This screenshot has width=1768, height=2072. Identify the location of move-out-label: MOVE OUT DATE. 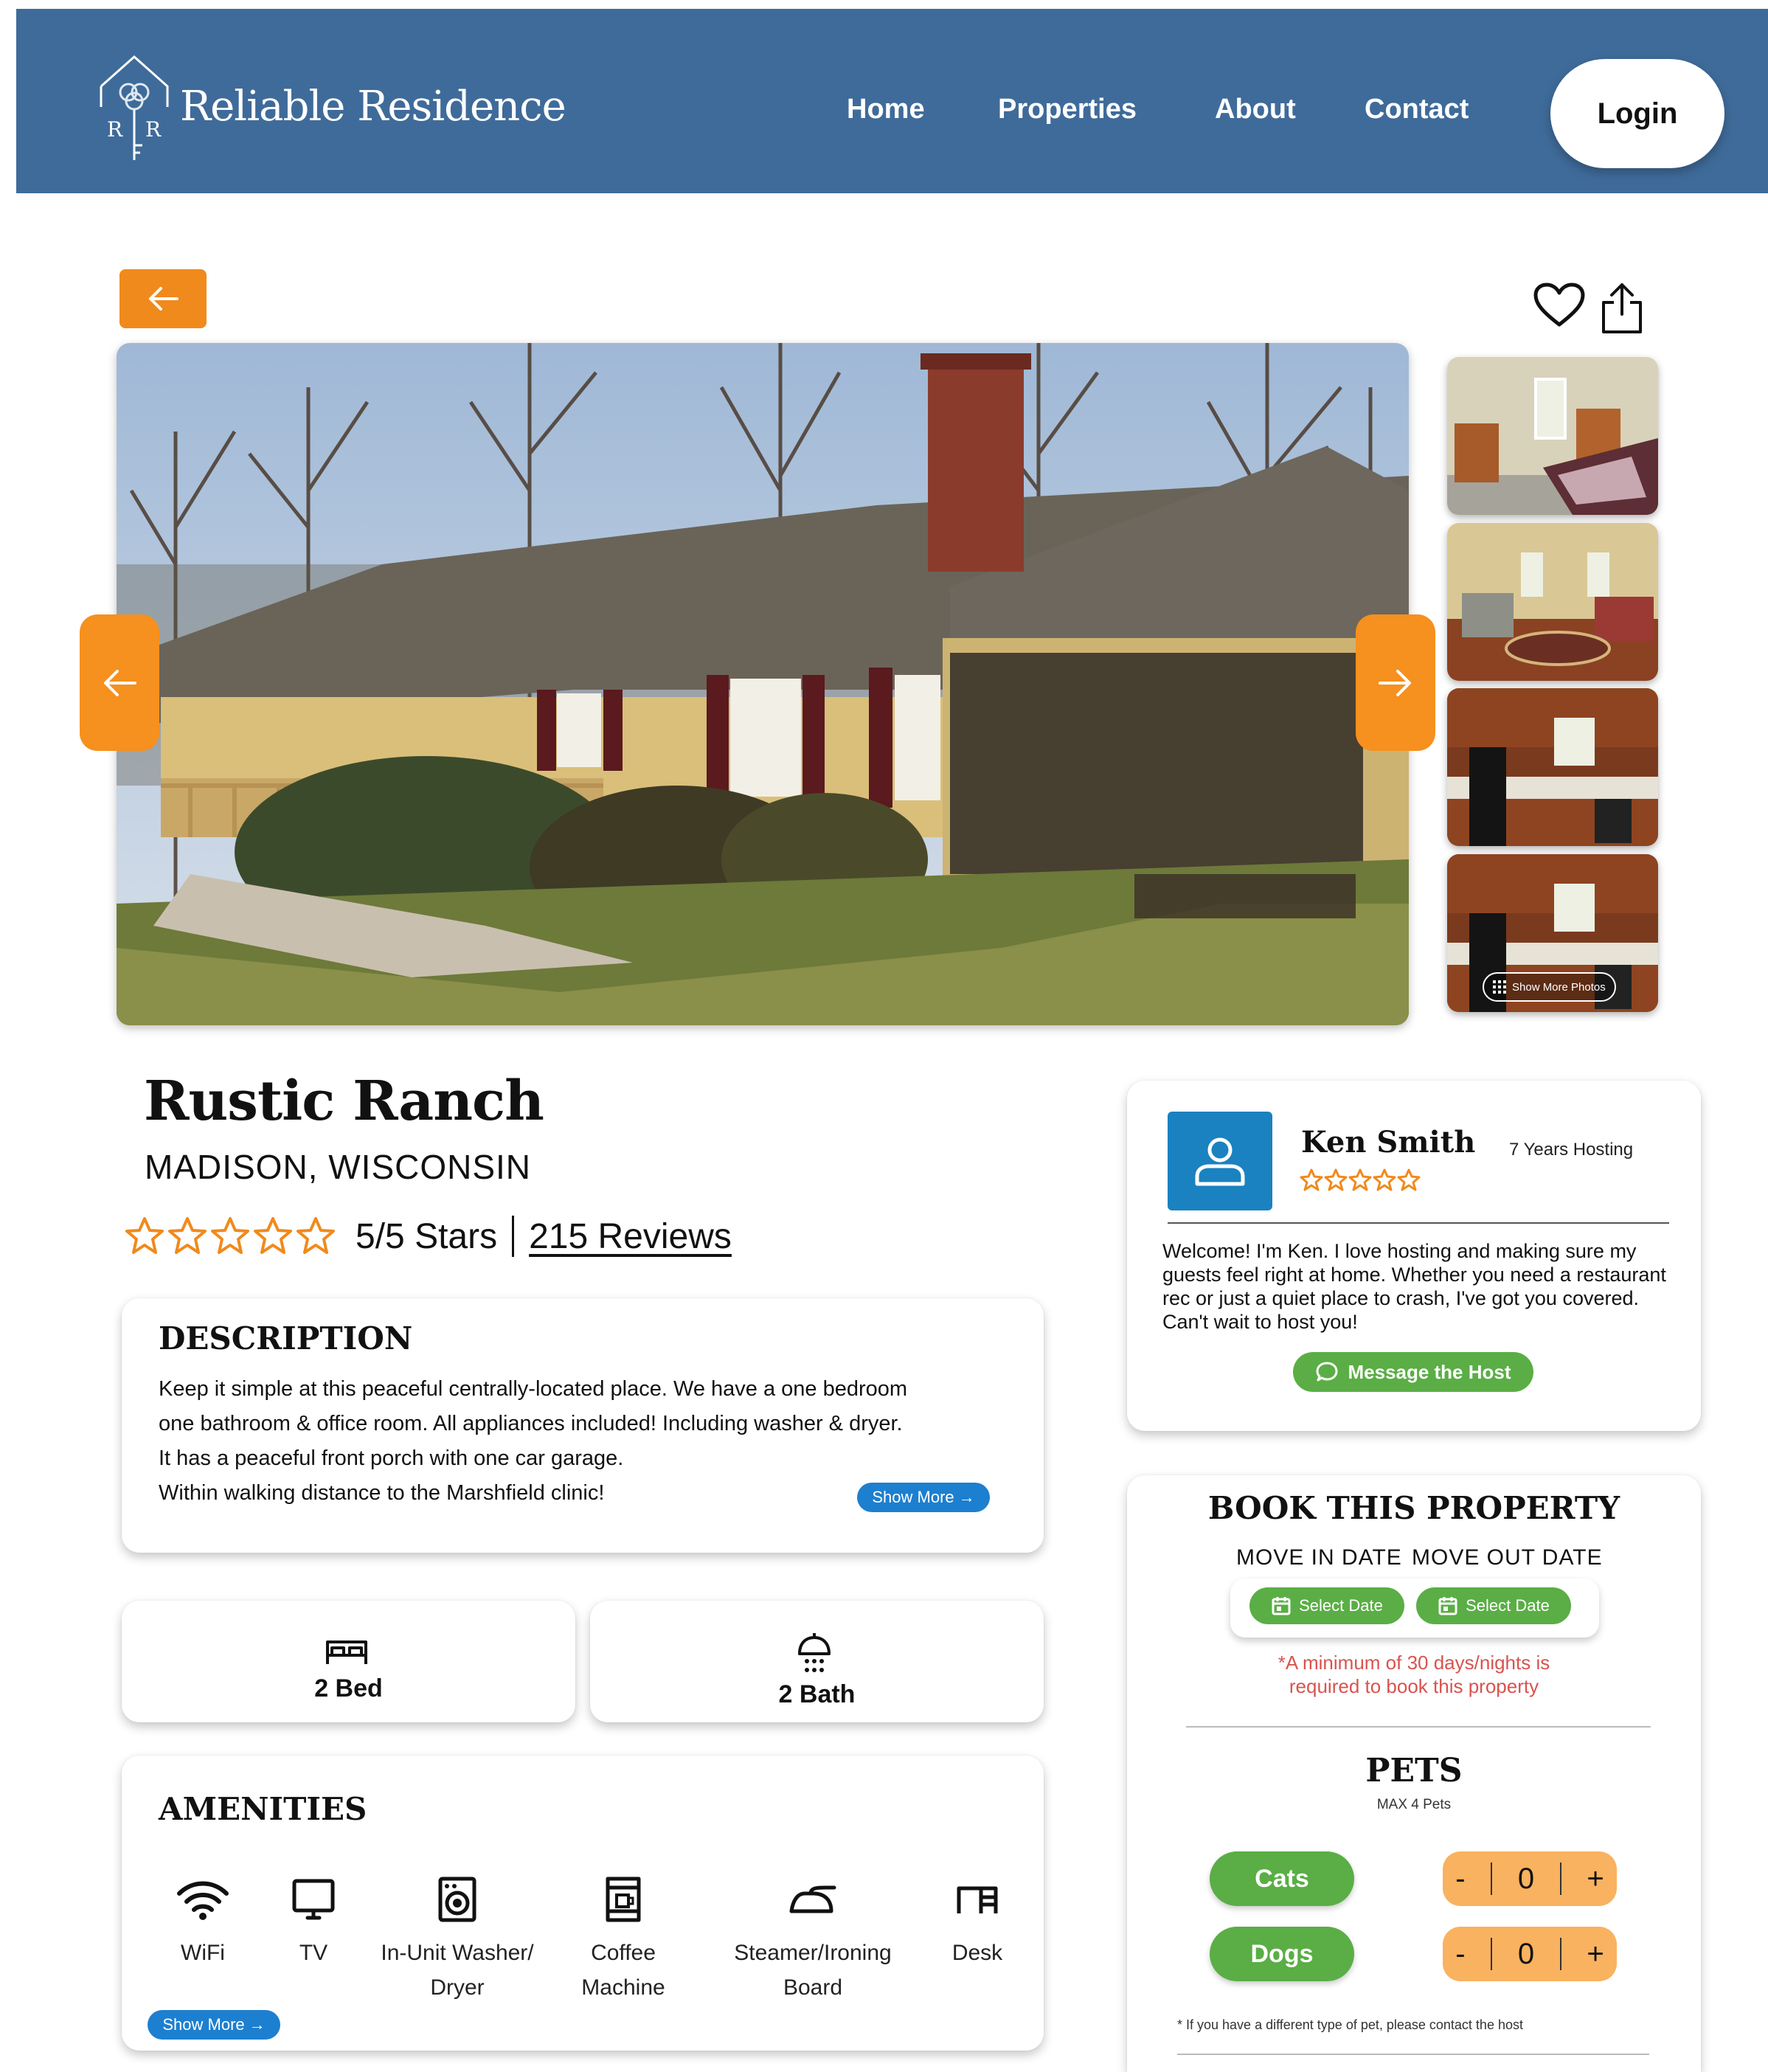
(1507, 1557).